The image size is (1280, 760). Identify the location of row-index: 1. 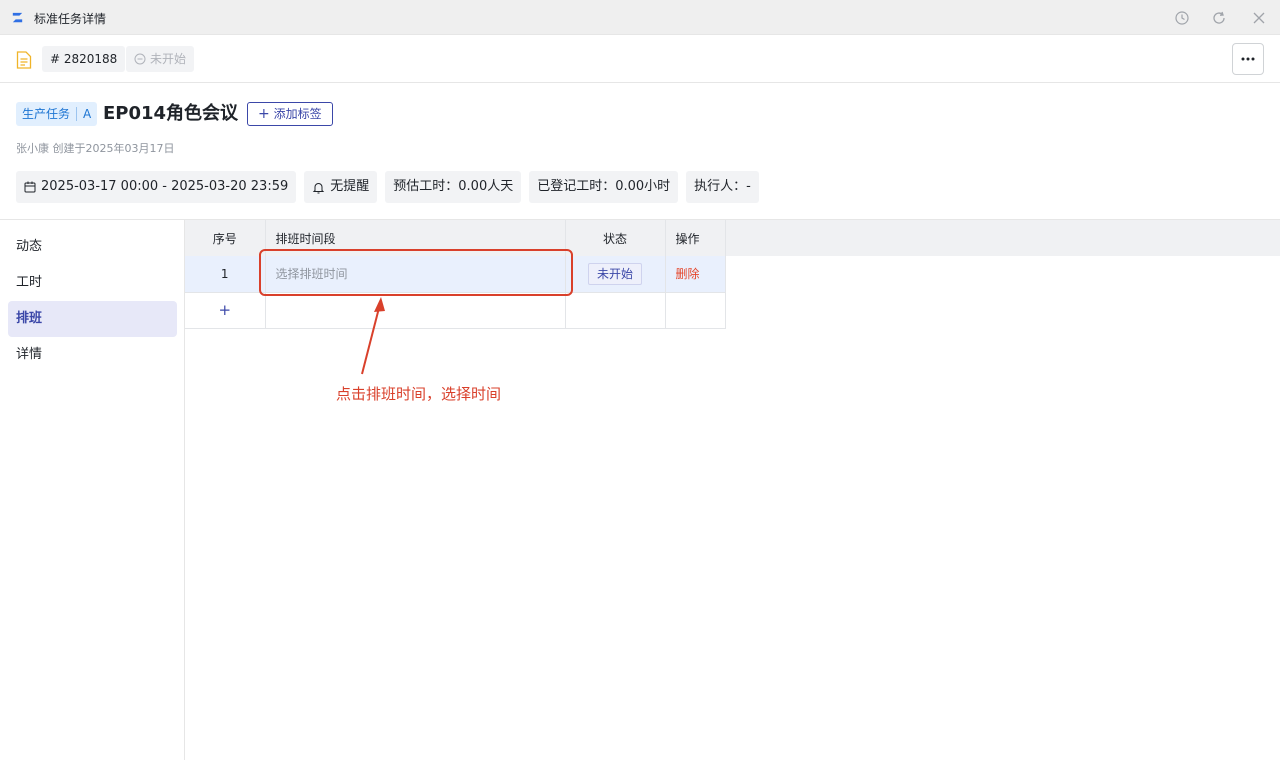
(225, 274).